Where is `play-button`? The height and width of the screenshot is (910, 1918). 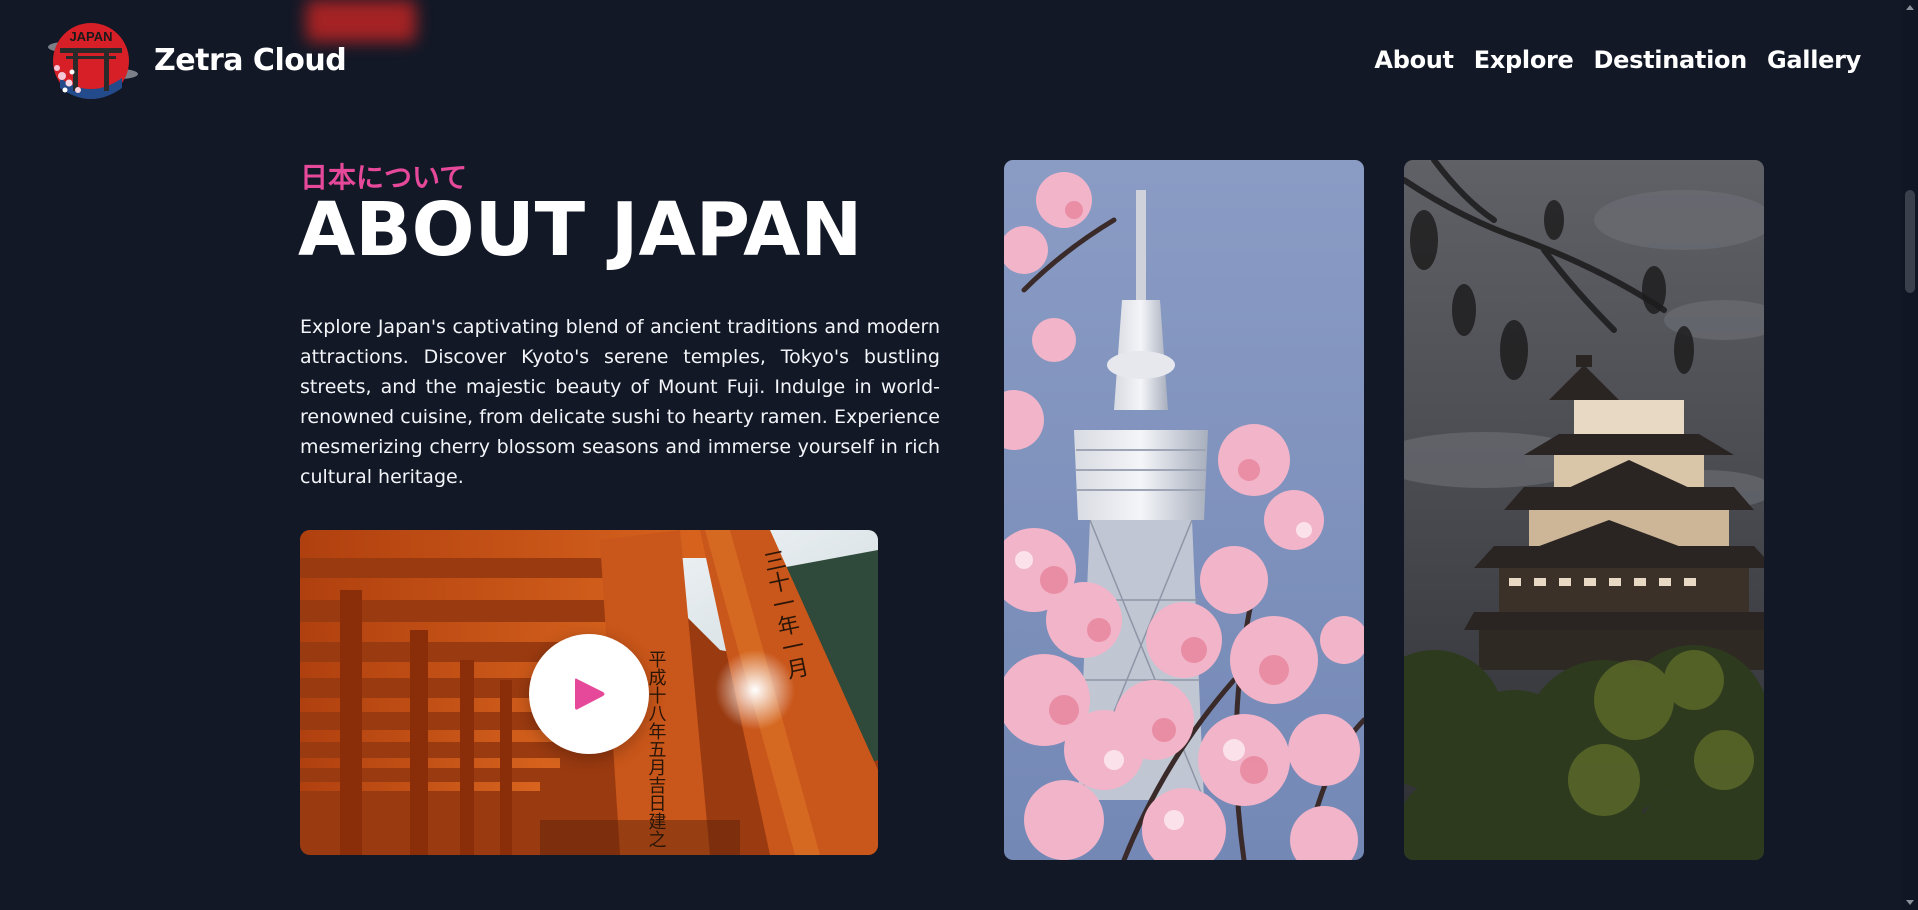
play-button is located at coordinates (589, 694).